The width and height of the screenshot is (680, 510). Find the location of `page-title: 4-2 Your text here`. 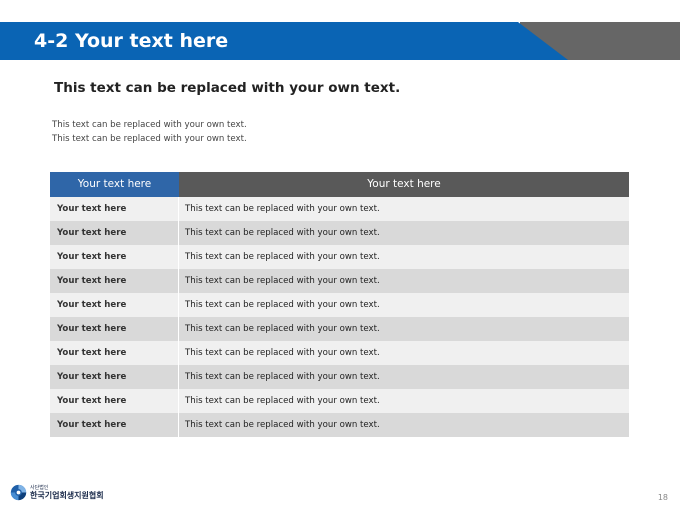

page-title: 4-2 Your text here is located at coordinates (131, 41).